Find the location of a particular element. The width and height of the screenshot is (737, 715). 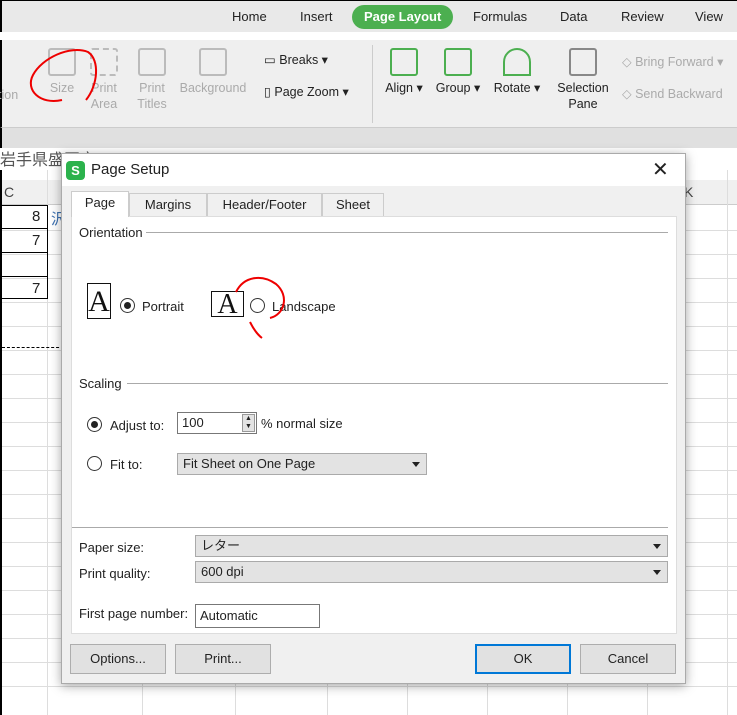

fit-to-radio is located at coordinates (94, 463).